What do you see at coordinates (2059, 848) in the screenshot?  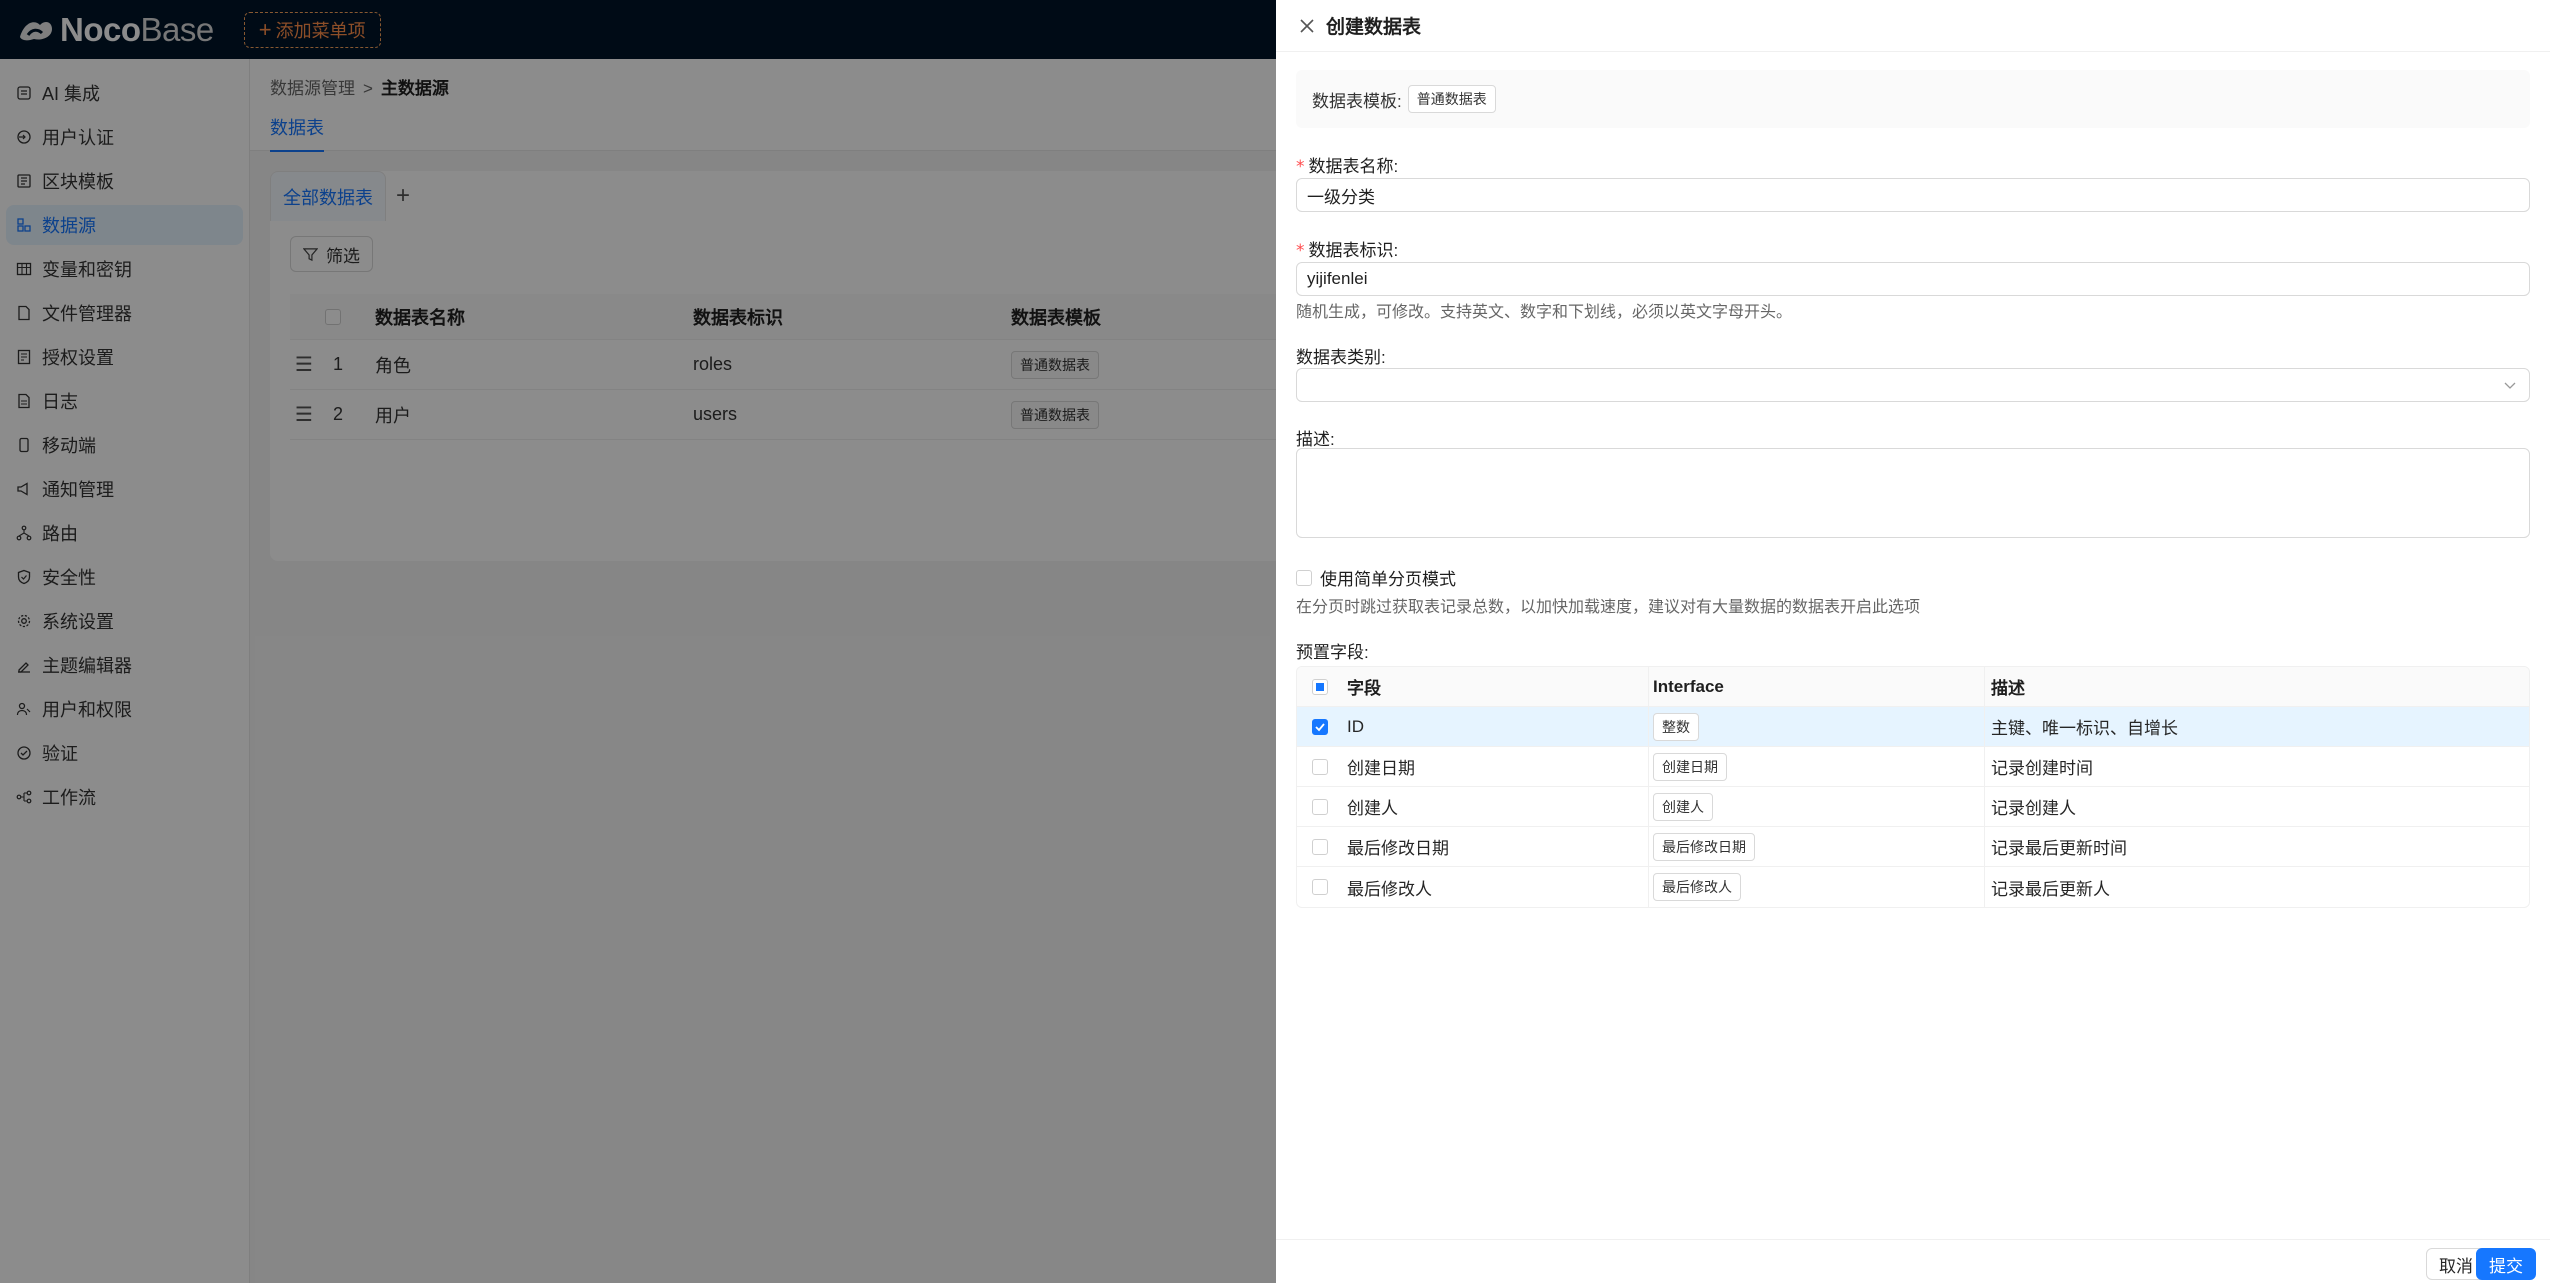 I see `preset-field-description: 记录最后更新时间` at bounding box center [2059, 848].